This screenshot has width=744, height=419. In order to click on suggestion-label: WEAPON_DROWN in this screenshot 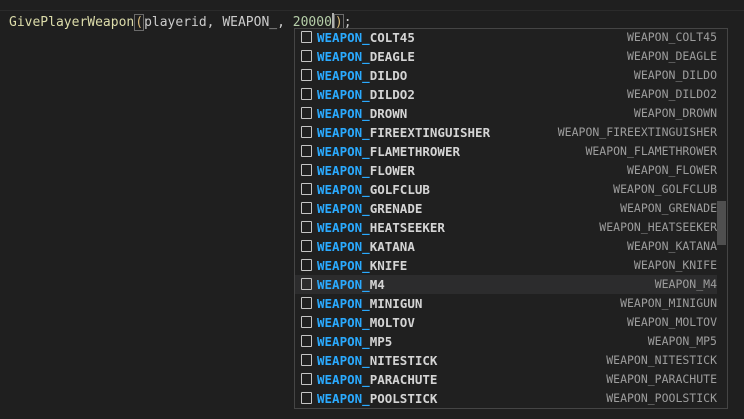, I will do `click(362, 113)`.